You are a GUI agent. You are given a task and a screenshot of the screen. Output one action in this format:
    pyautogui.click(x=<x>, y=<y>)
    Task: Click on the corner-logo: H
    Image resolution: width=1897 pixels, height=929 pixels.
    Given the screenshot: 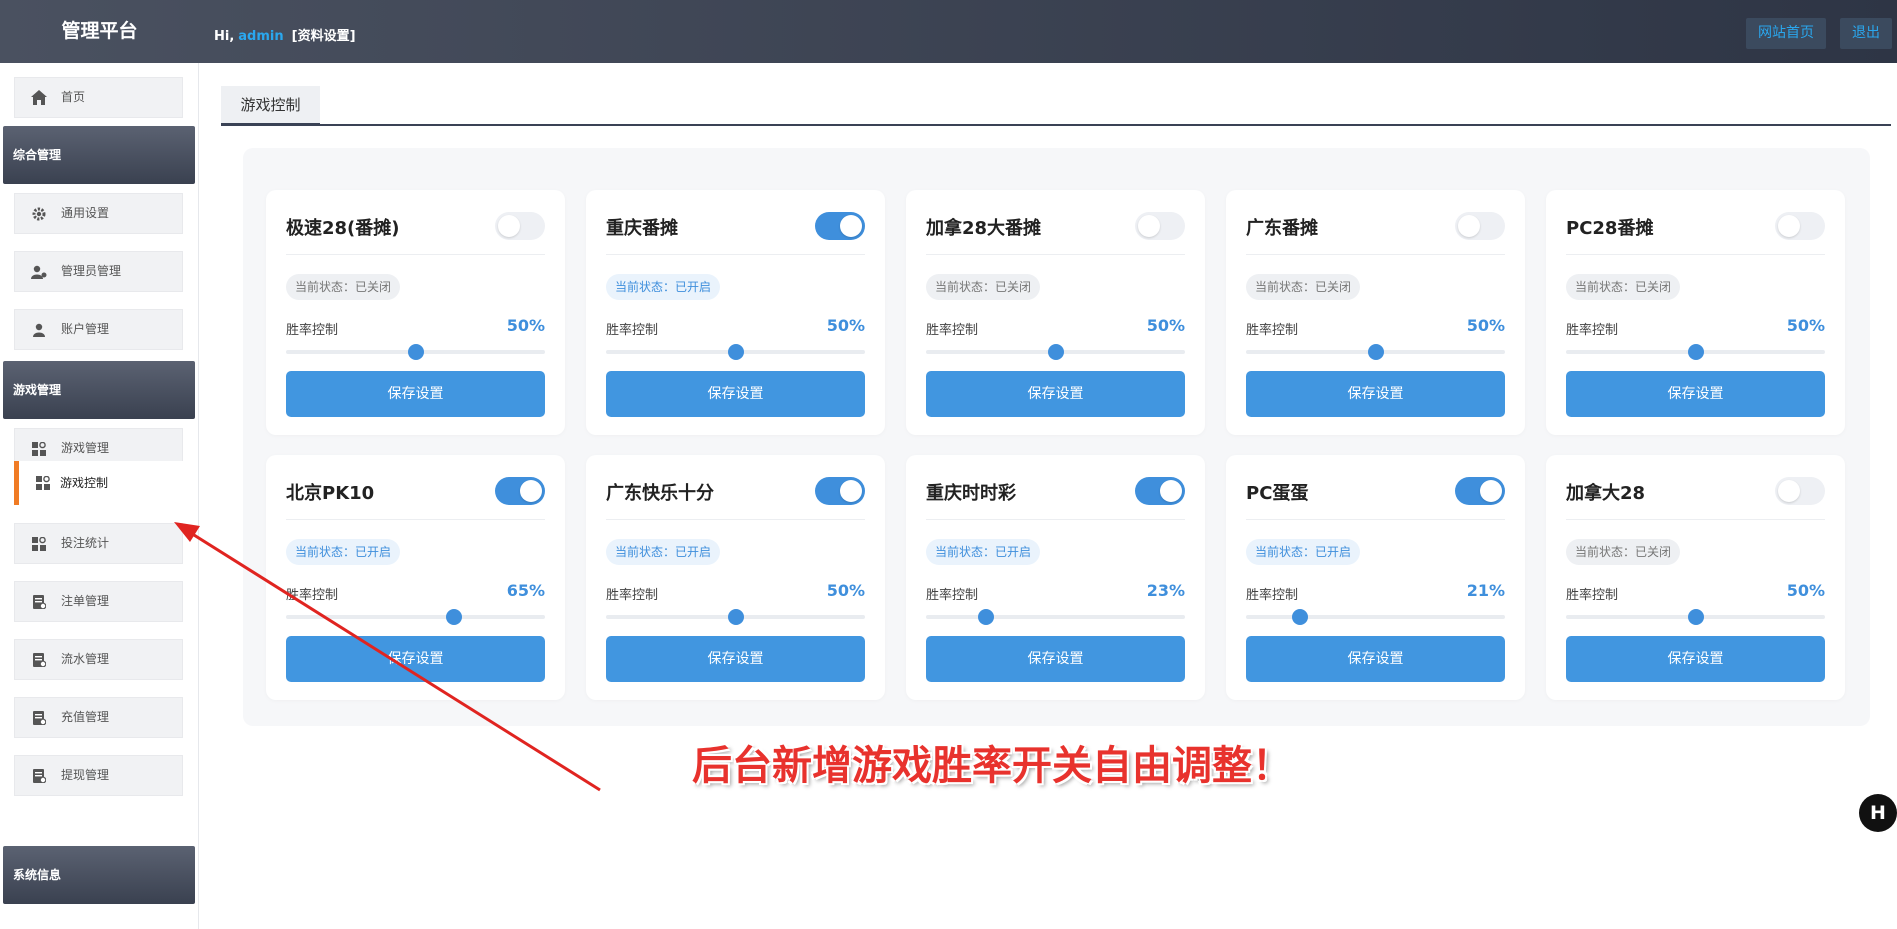 What is the action you would take?
    pyautogui.click(x=1878, y=813)
    